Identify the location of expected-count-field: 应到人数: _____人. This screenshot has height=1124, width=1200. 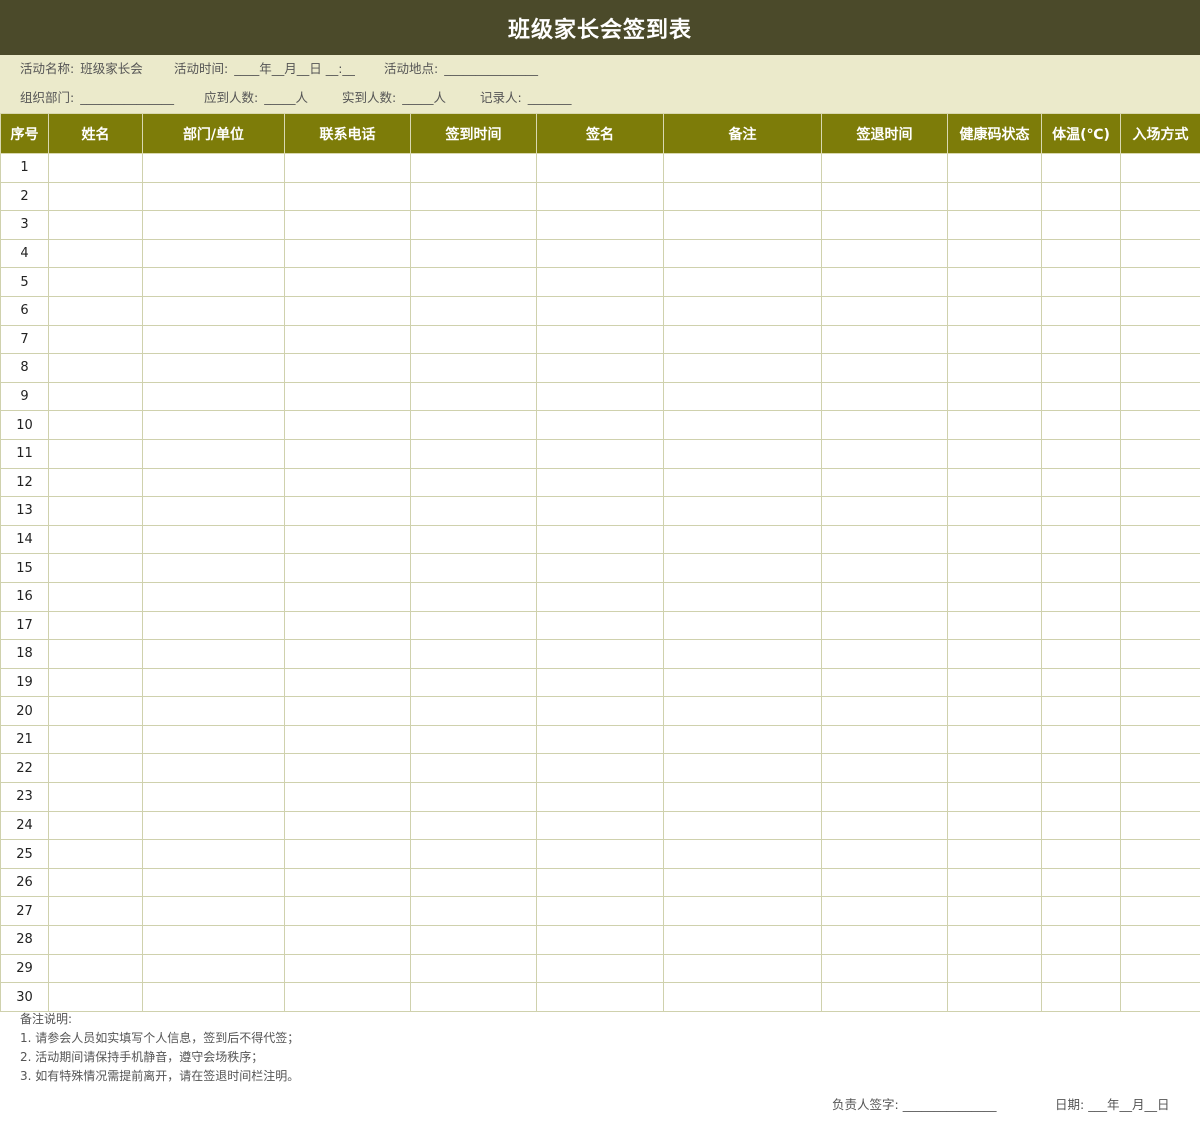
(256, 98).